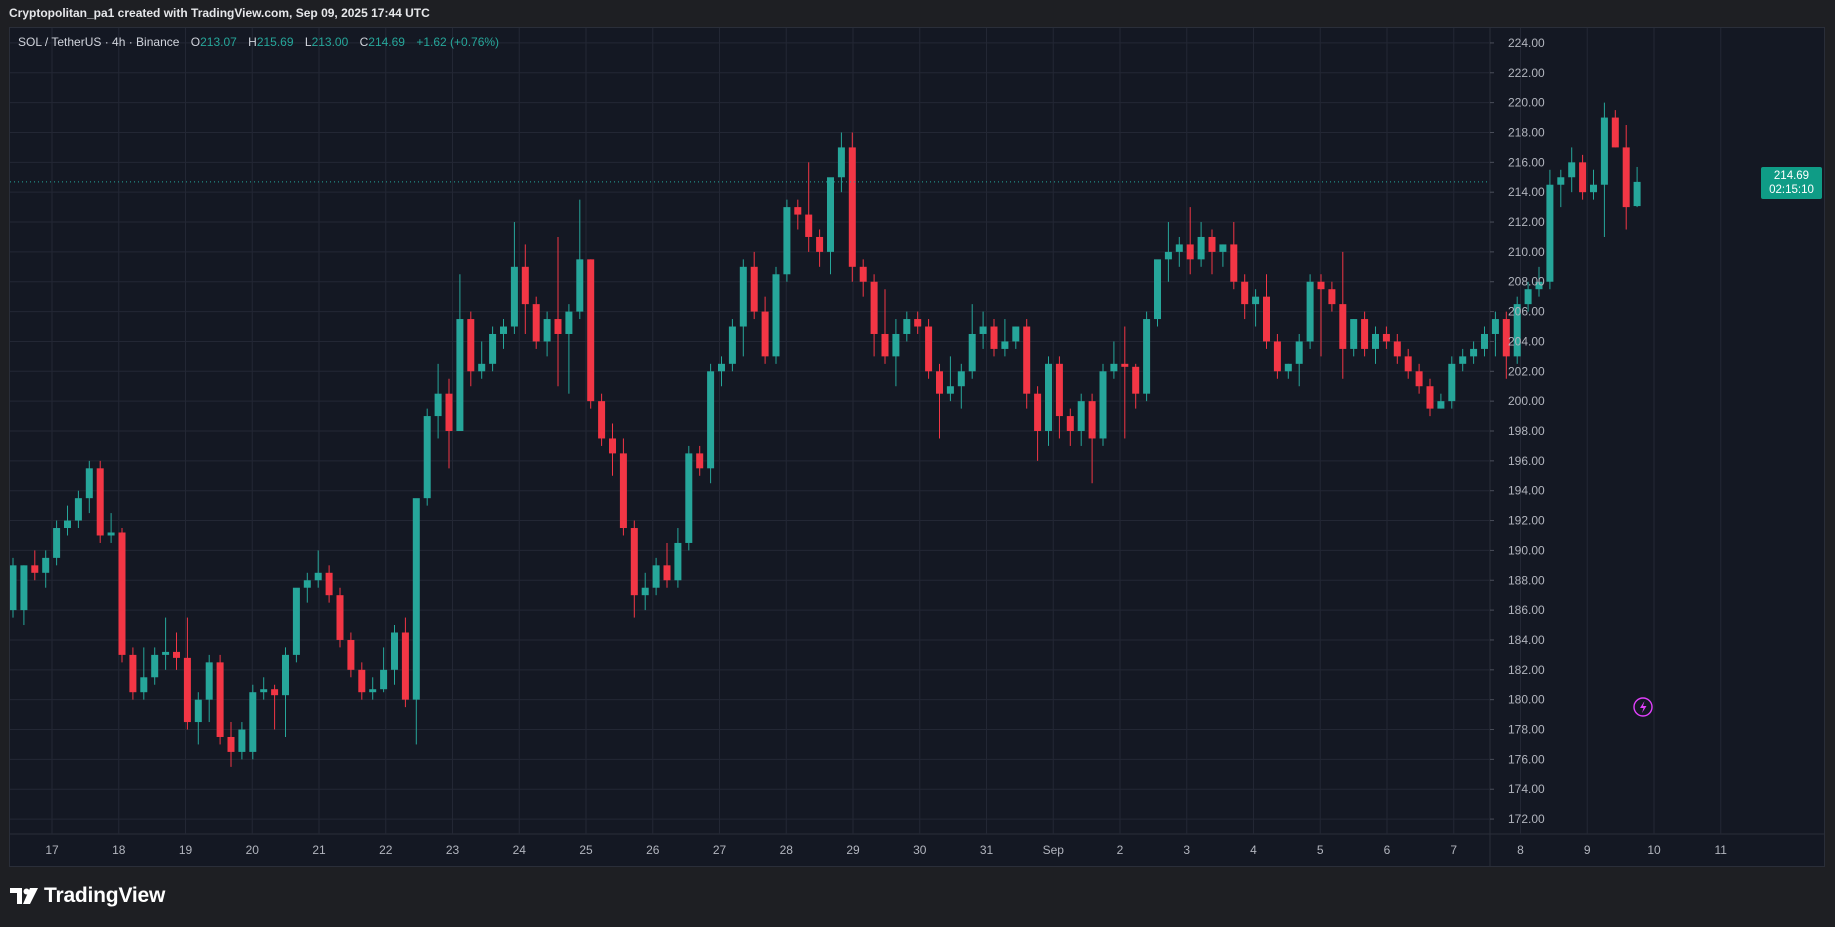 This screenshot has height=927, width=1835. I want to click on current-price-badge: 214.69 02:15:10, so click(1791, 182).